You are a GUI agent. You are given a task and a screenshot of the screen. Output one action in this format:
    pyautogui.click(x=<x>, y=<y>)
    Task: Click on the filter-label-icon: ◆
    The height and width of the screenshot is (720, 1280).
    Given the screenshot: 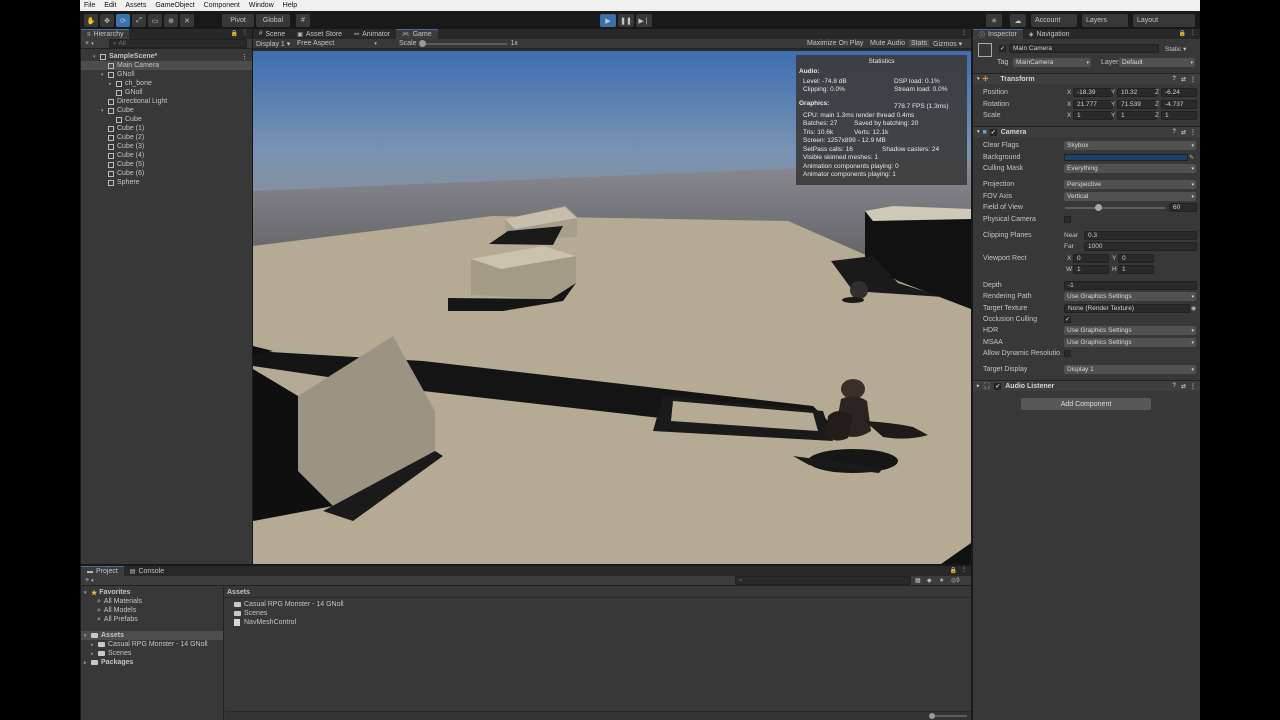 What is the action you would take?
    pyautogui.click(x=929, y=580)
    